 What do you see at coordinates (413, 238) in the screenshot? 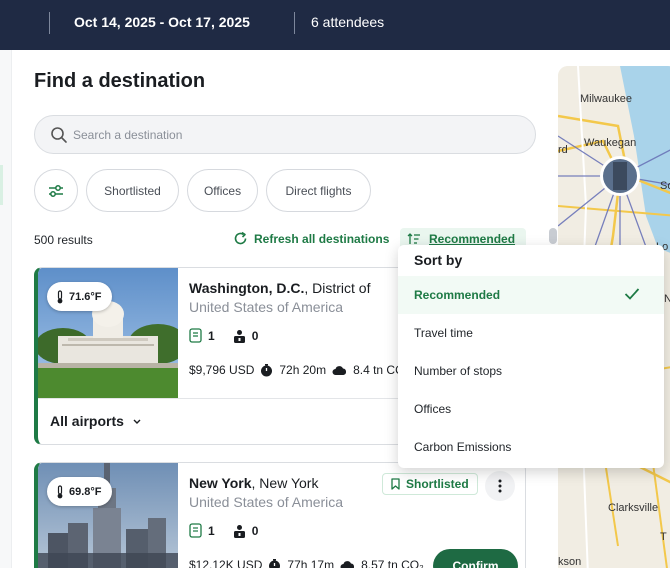
I see `sort-icon` at bounding box center [413, 238].